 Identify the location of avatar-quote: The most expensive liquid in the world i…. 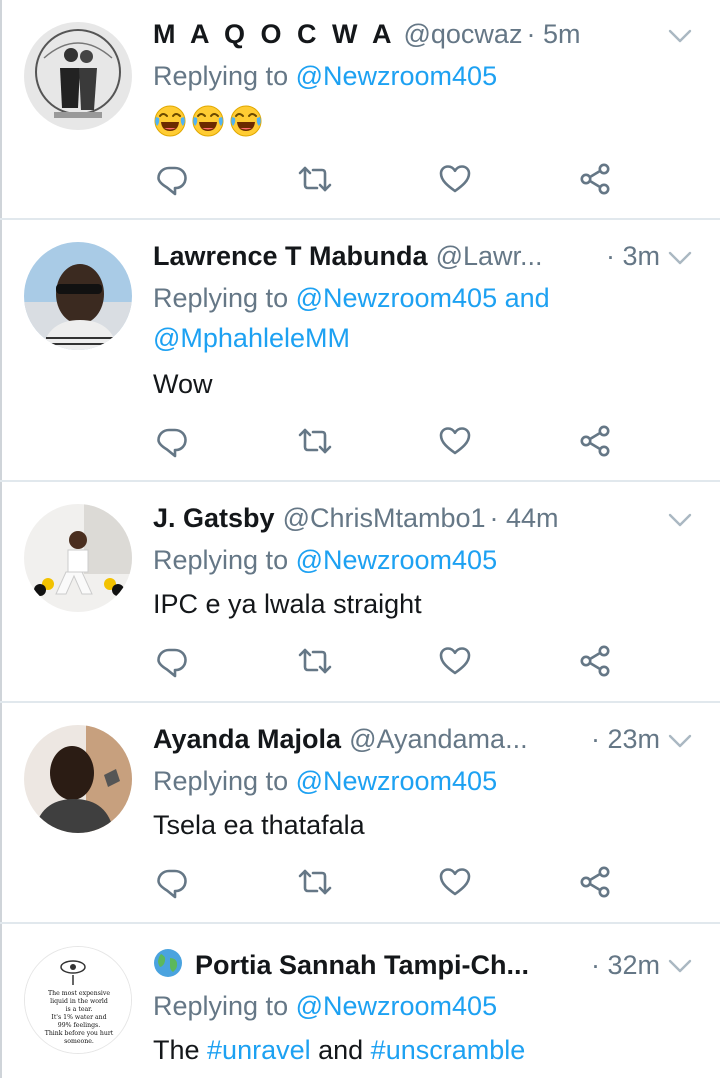
(79, 1017).